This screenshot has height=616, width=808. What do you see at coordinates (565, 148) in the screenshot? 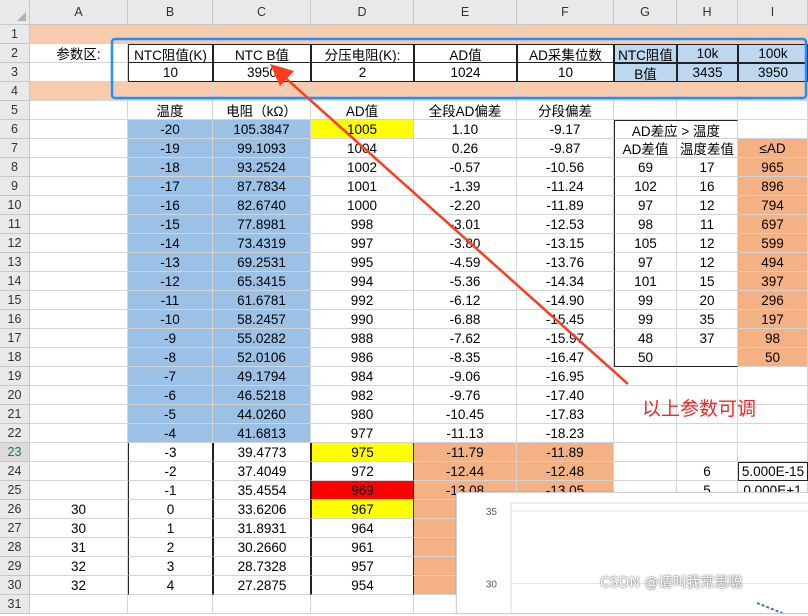
I see `cell-F7: -9.87` at bounding box center [565, 148].